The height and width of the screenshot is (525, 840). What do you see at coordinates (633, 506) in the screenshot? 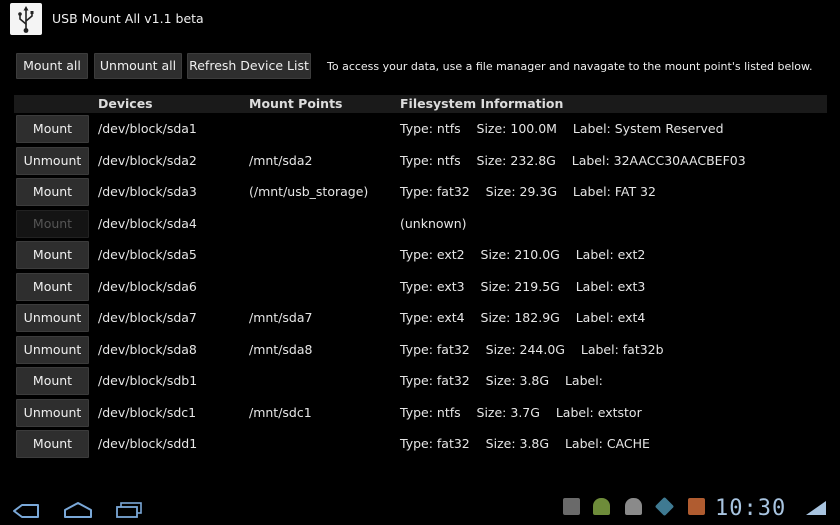
I see `usb-debug-icon` at bounding box center [633, 506].